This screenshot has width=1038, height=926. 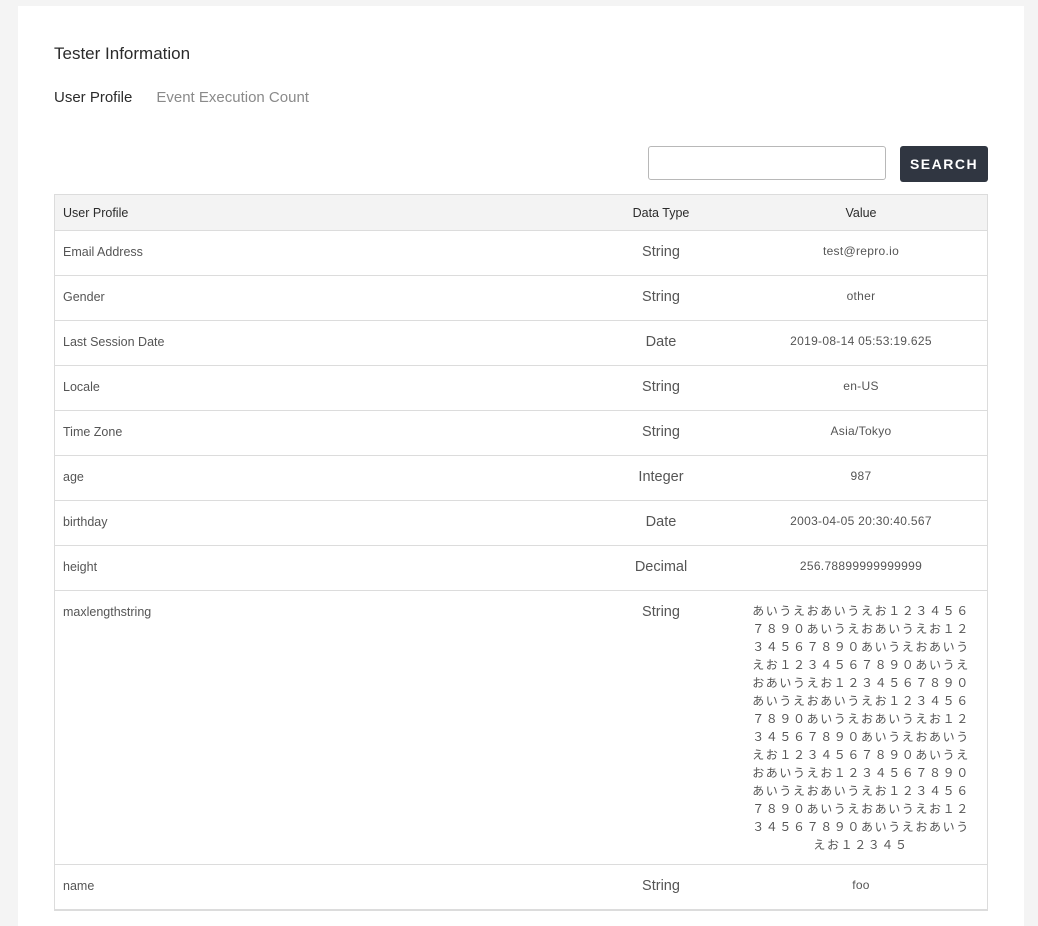 I want to click on row-value: other, so click(x=861, y=296).